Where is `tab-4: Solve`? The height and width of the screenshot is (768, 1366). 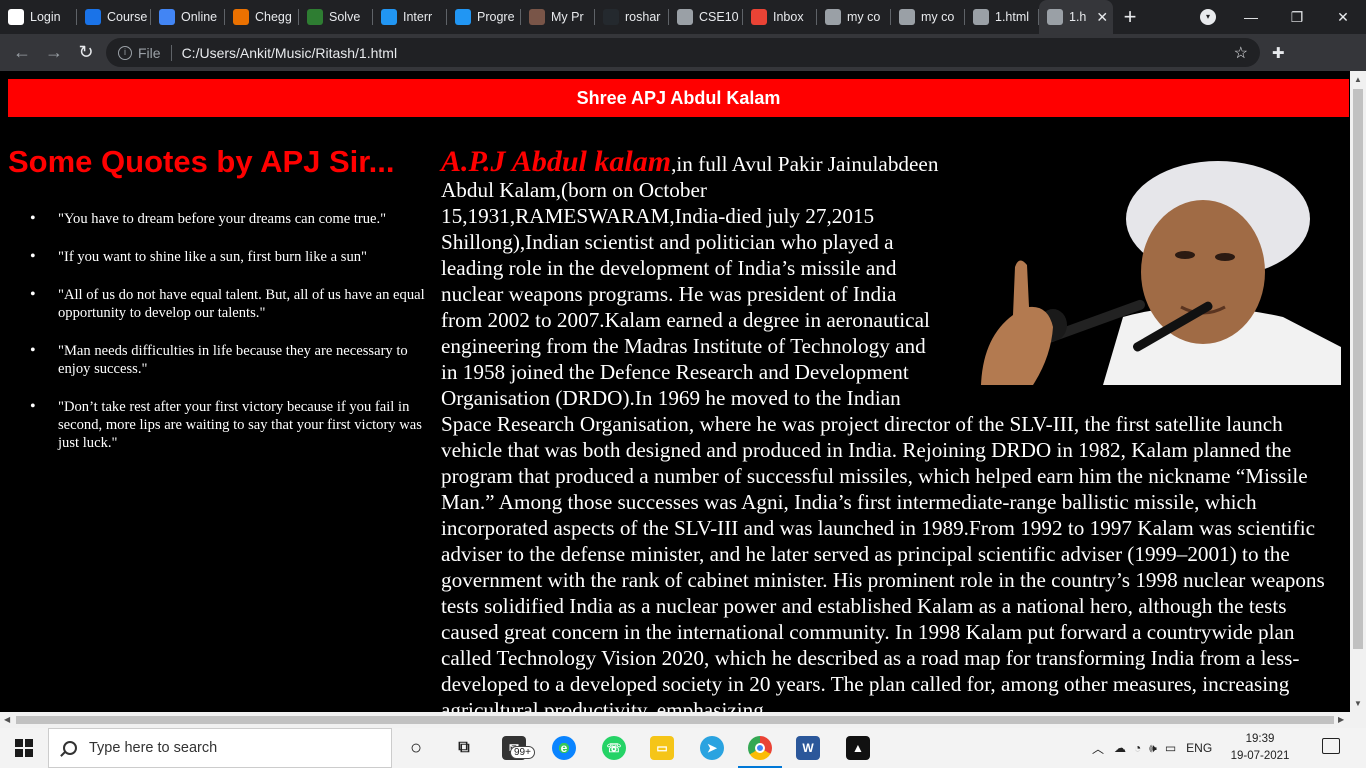
tab-4: Solve is located at coordinates (336, 17).